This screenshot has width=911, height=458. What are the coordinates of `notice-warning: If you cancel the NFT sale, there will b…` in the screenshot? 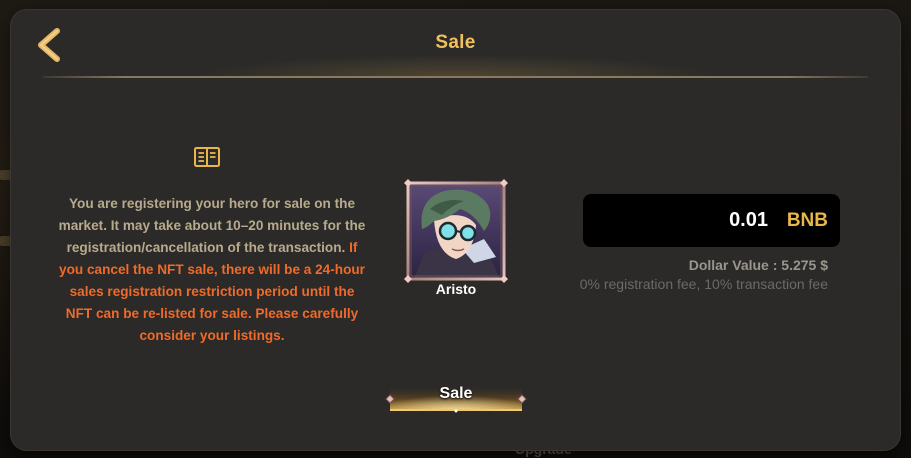 It's located at (212, 291).